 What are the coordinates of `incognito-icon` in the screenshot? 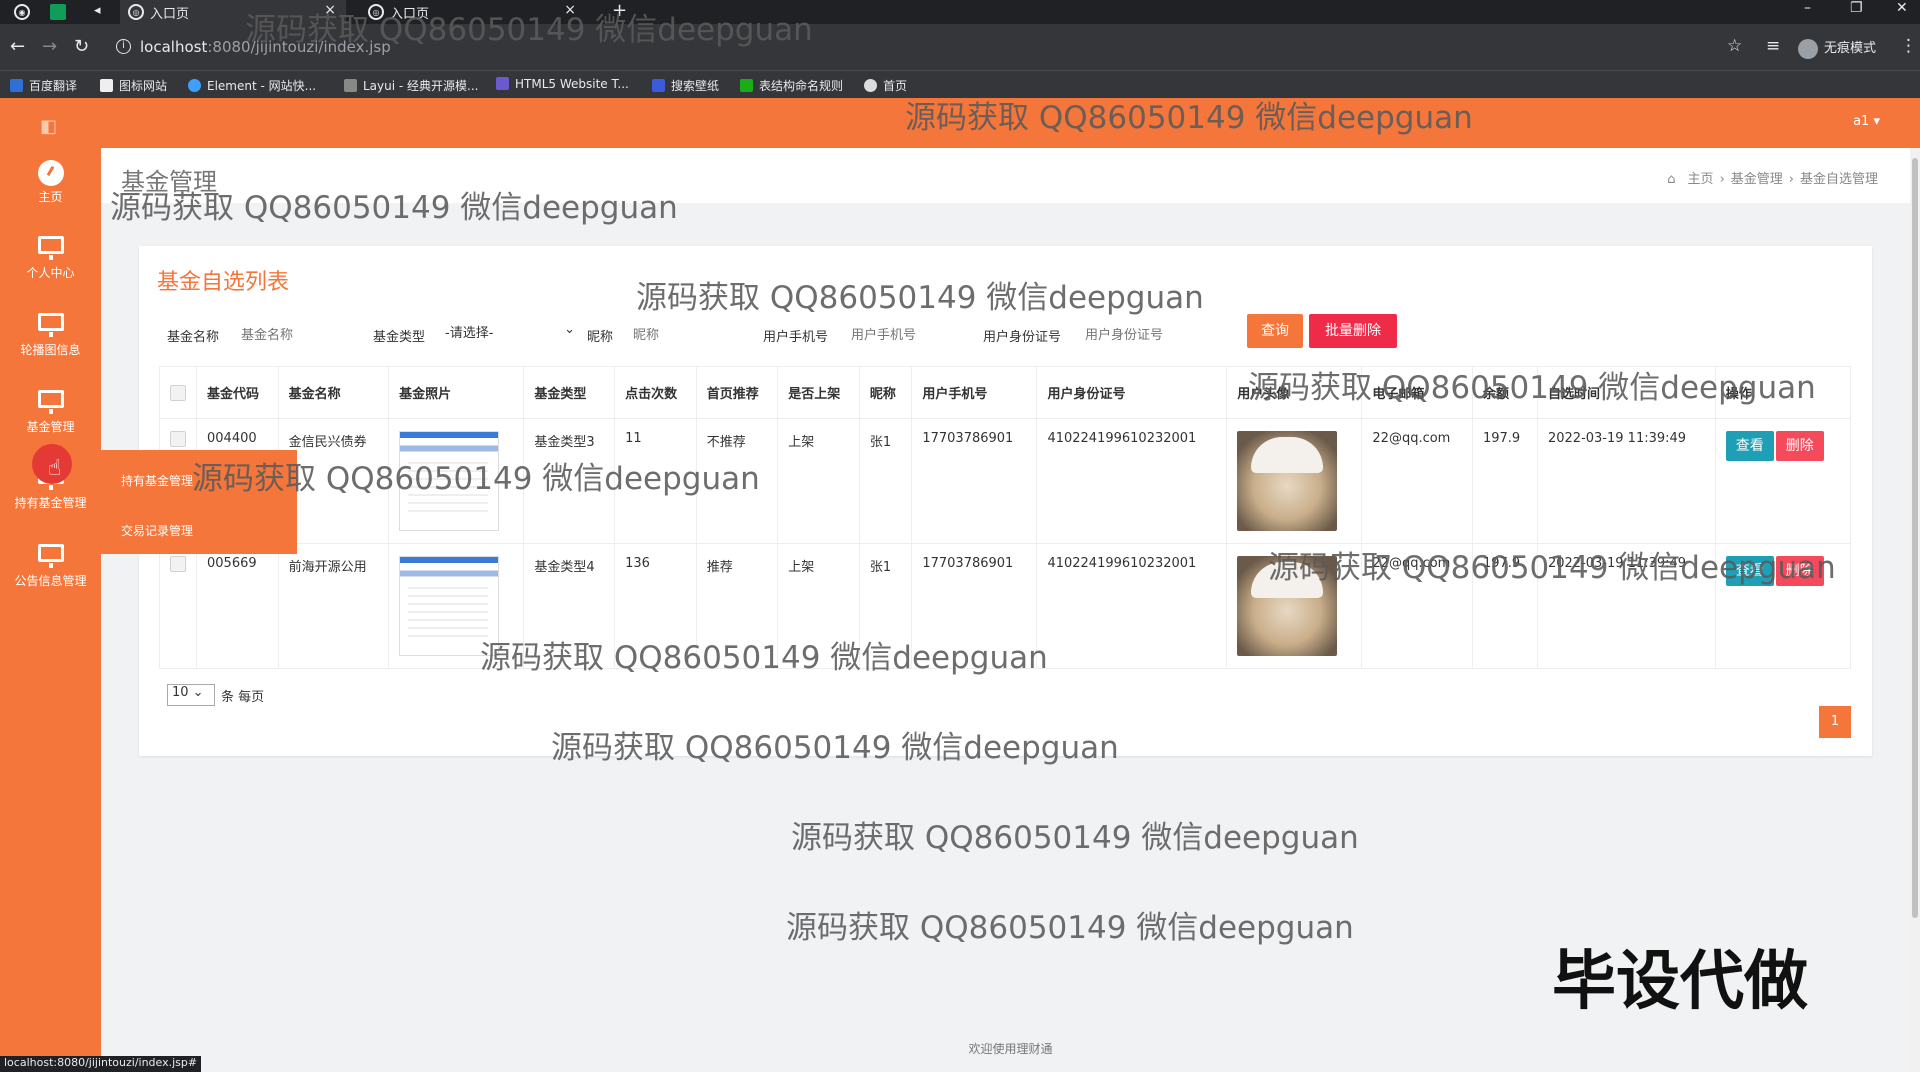 It's located at (1808, 48).